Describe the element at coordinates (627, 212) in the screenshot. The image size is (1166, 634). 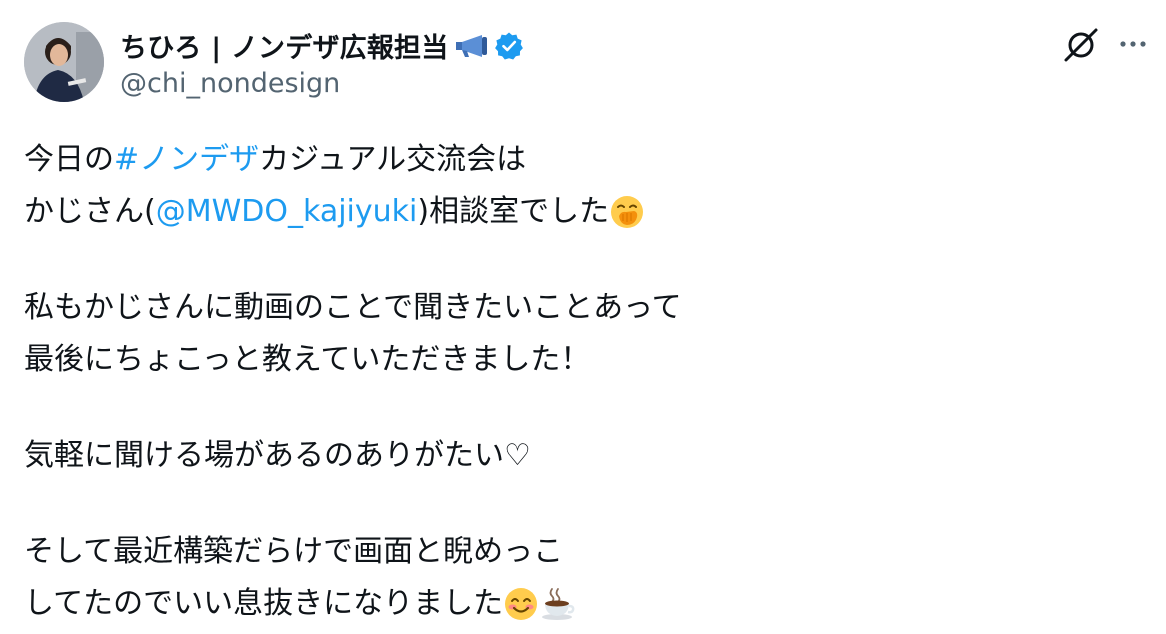
I see `face-with-hand-over-mouth-emoji-icon` at that location.